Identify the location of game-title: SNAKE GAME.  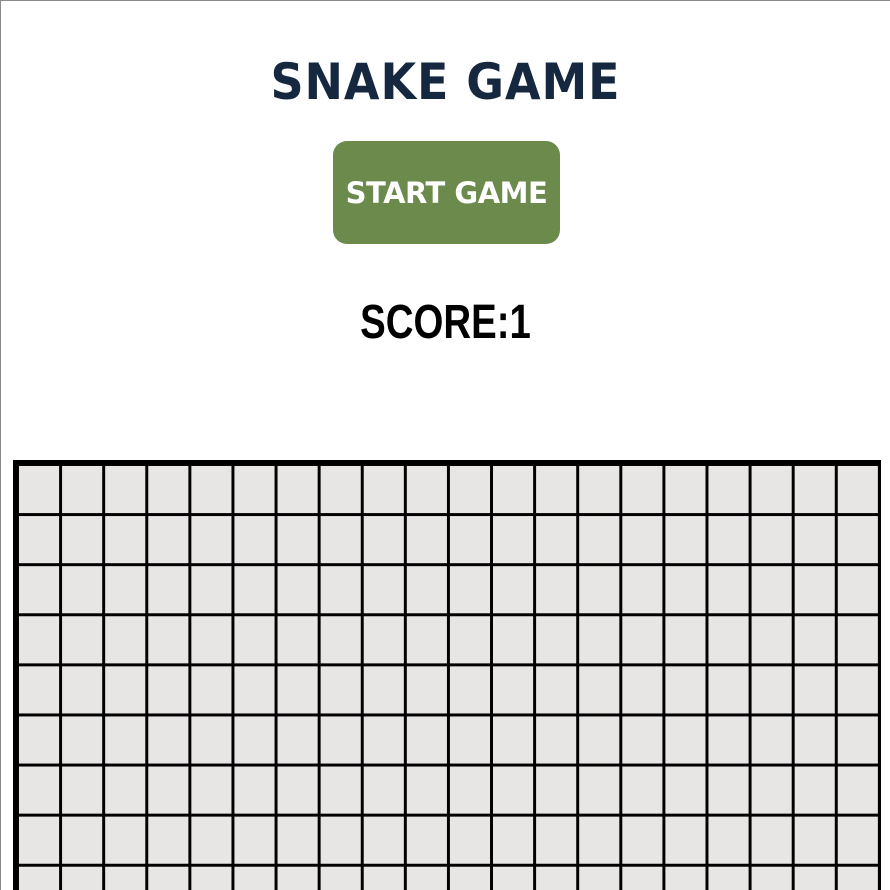
(445, 82).